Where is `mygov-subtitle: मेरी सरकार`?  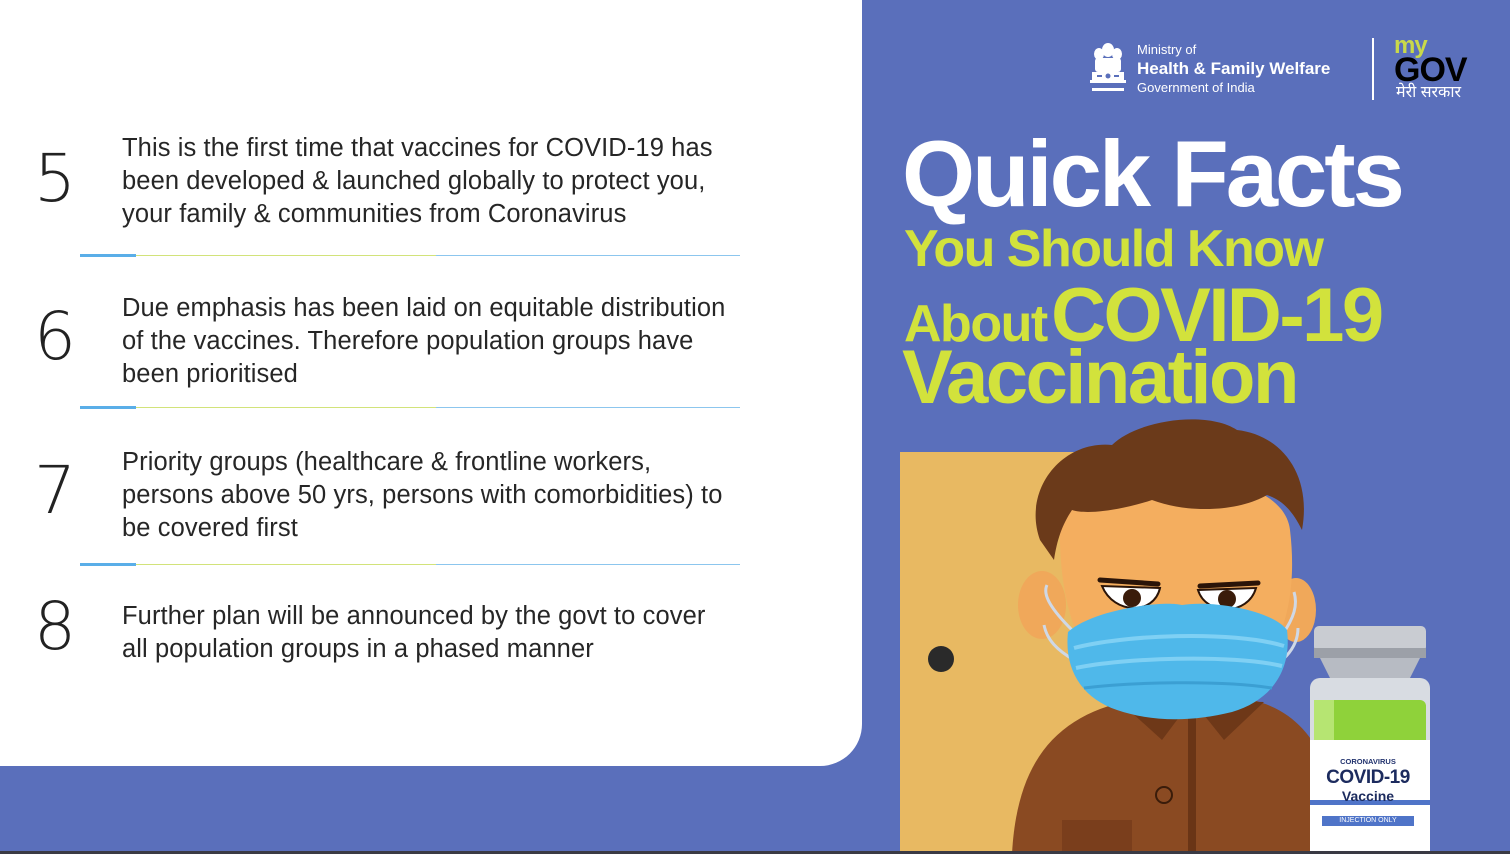 mygov-subtitle: मेरी सरकार is located at coordinates (1429, 92).